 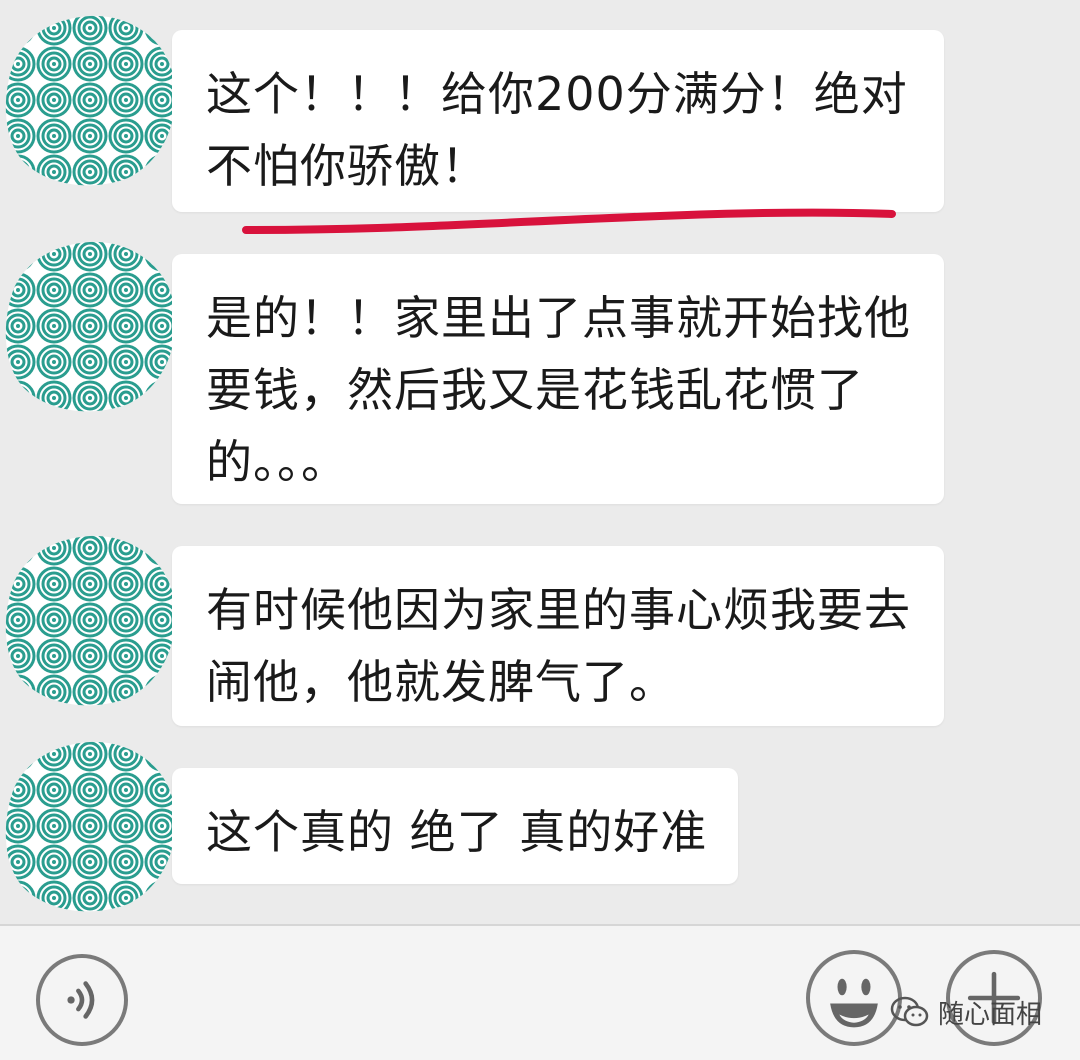 I want to click on message-line: 不怕你骄傲！, so click(x=347, y=166).